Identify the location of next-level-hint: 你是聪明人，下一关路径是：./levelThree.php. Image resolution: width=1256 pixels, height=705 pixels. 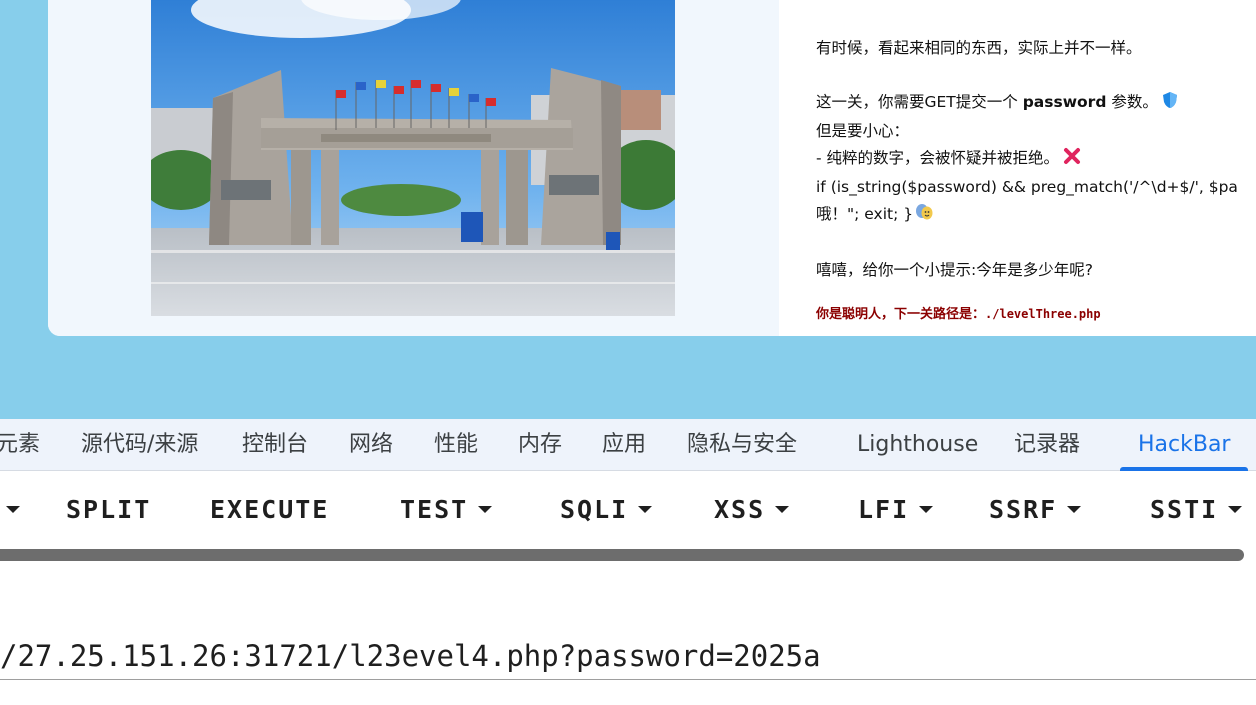
(1036, 314).